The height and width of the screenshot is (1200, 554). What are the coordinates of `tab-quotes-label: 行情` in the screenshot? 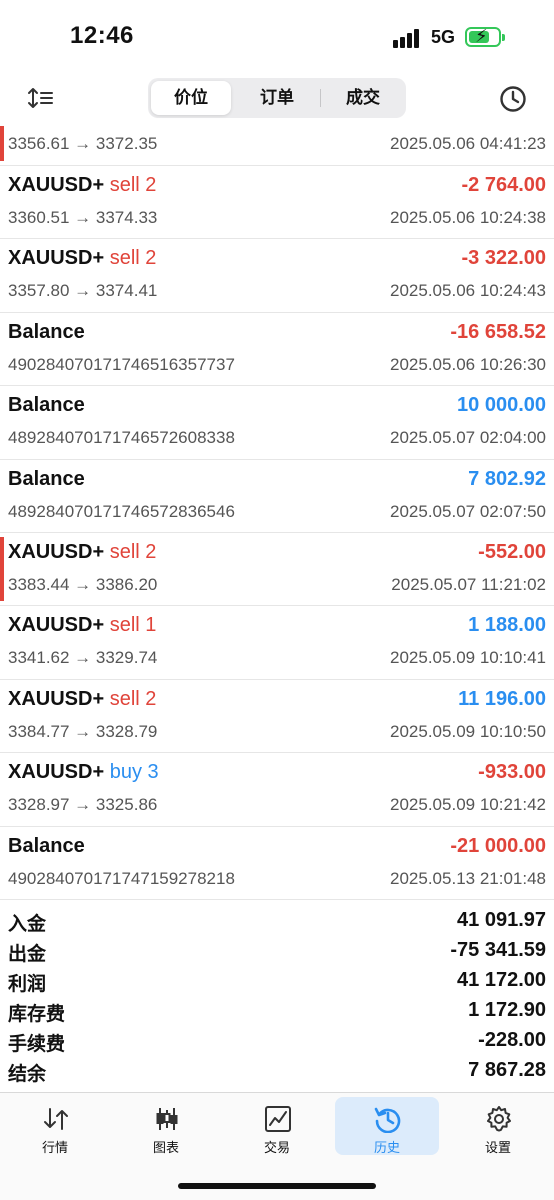 It's located at (54, 1147).